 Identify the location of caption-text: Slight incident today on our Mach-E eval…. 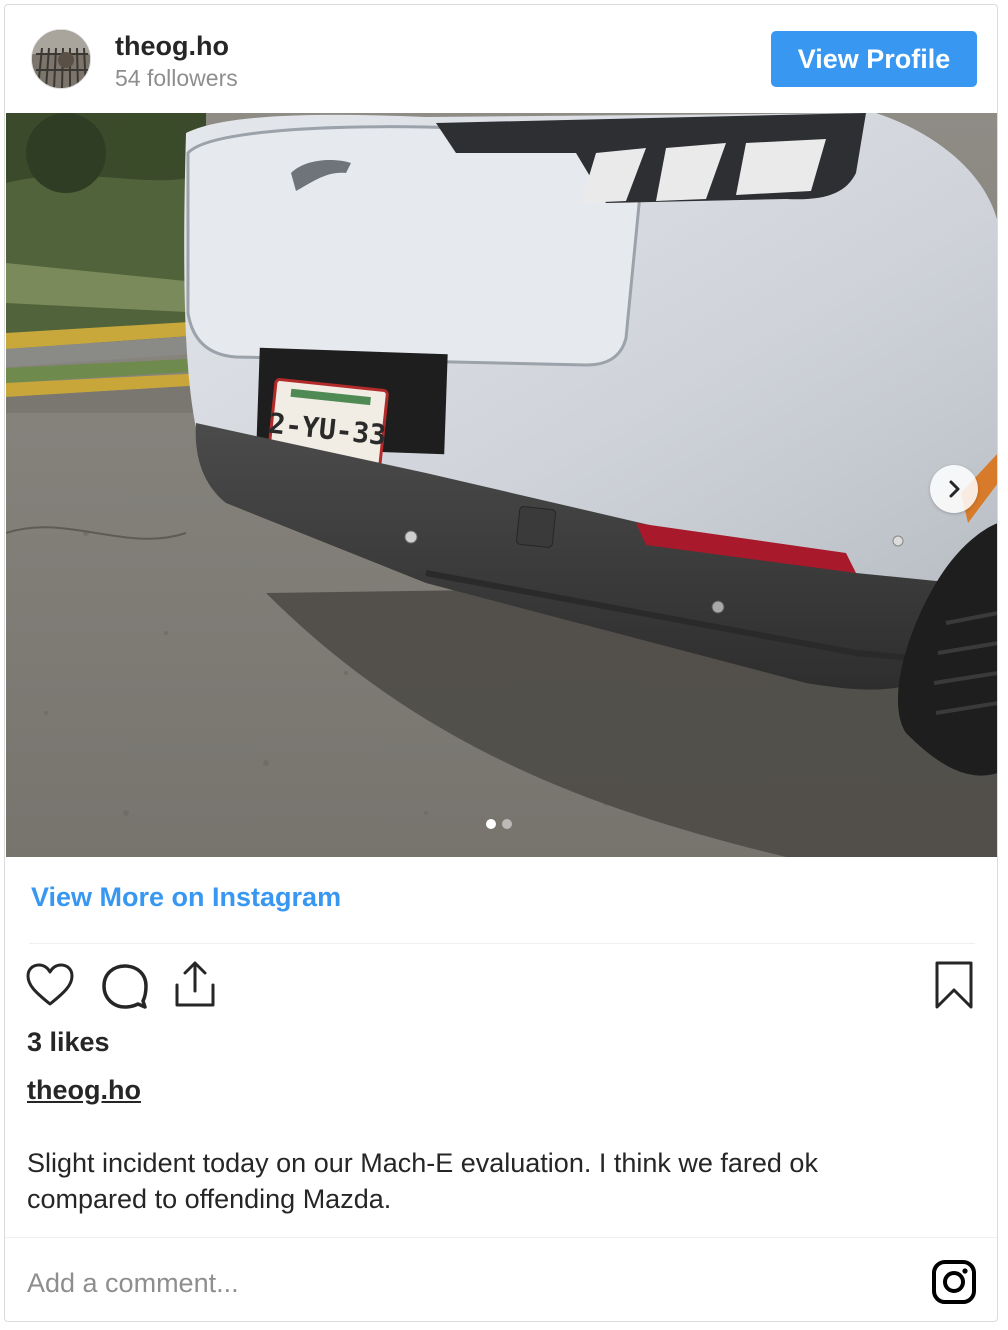
(422, 1181).